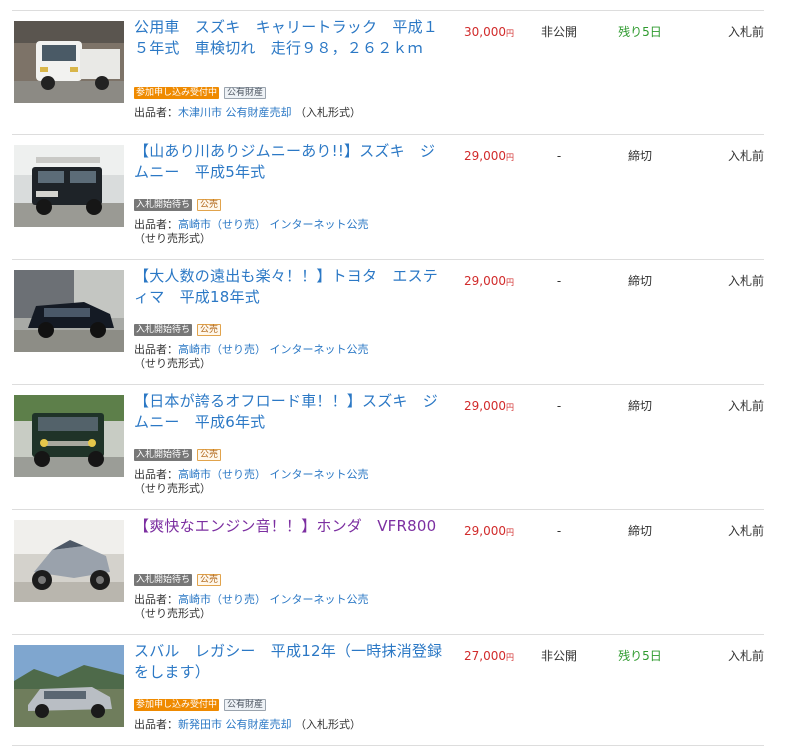 The height and width of the screenshot is (753, 798). I want to click on price-value: 30,000, so click(485, 32).